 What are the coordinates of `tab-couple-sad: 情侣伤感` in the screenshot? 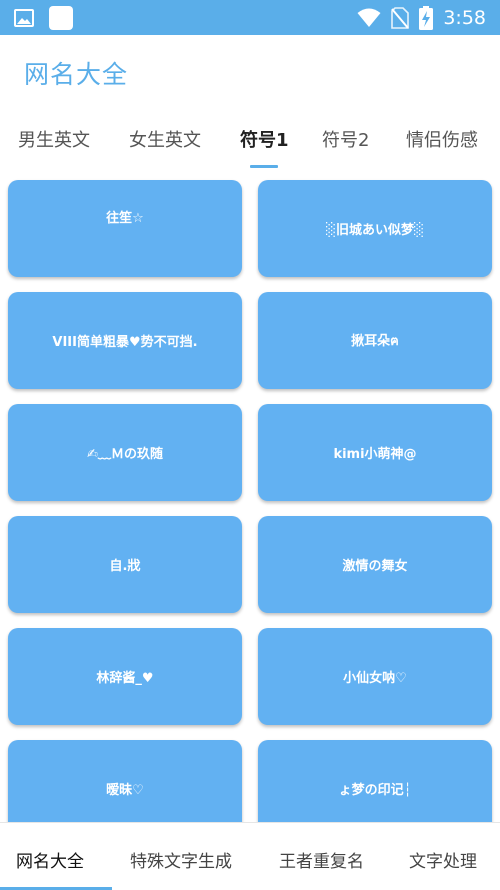 It's located at (442, 139).